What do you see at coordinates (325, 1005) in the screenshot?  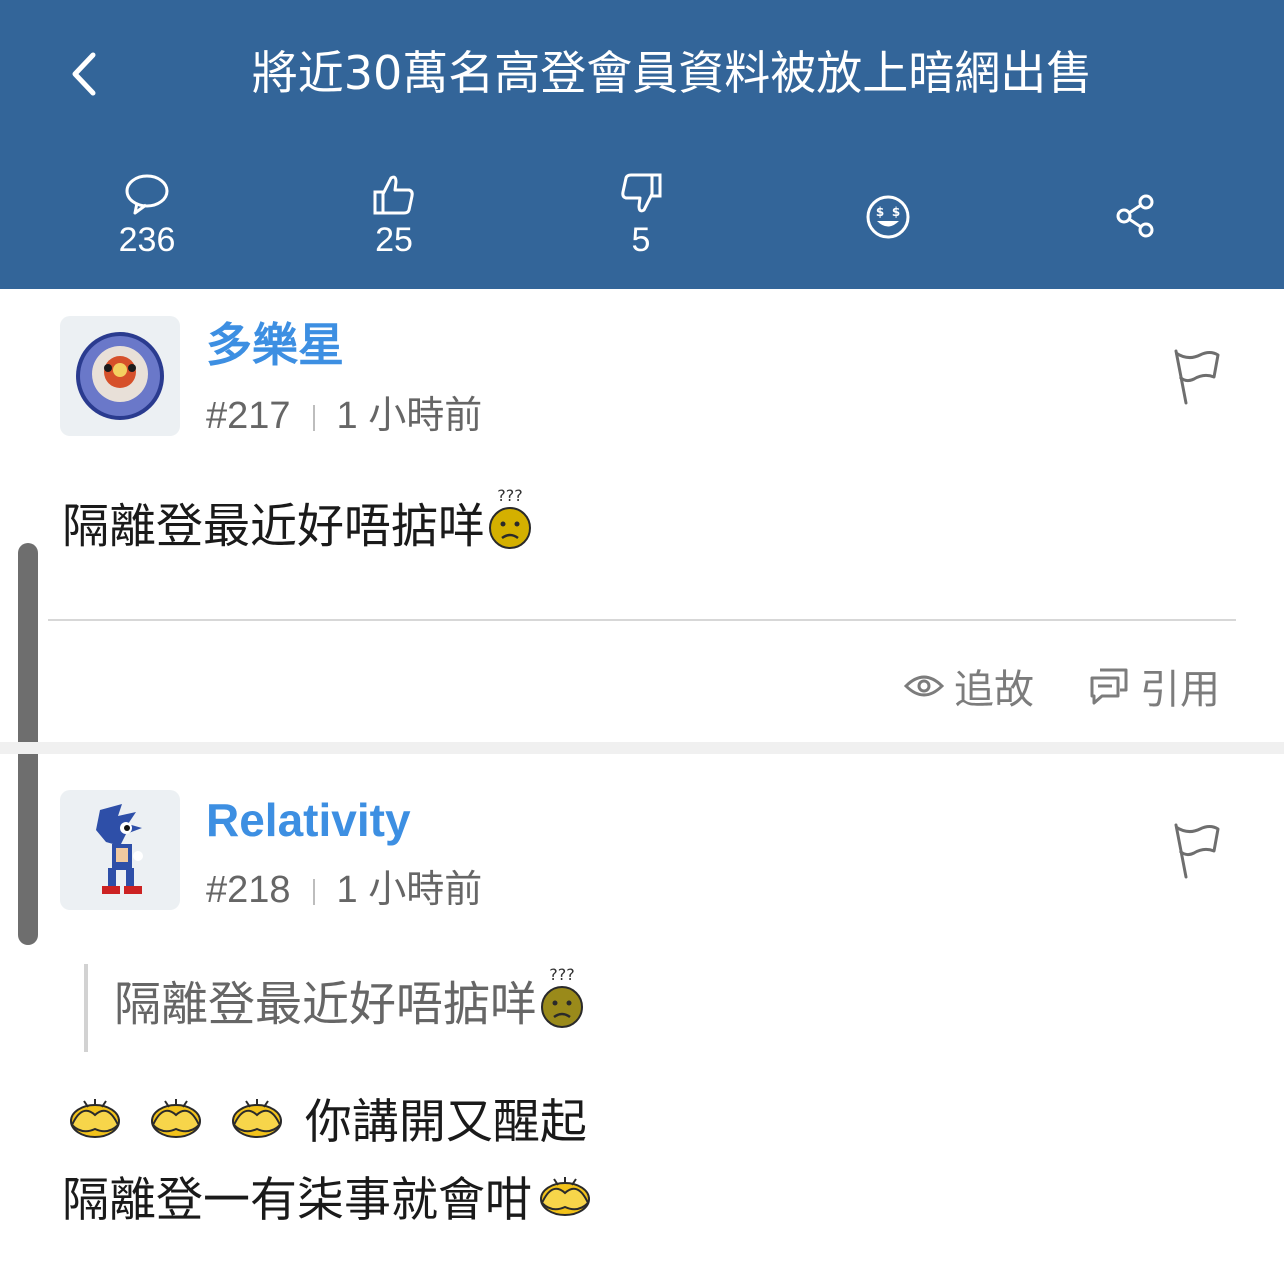 I see `quoted-text: 隔離登最近好唔掂咩` at bounding box center [325, 1005].